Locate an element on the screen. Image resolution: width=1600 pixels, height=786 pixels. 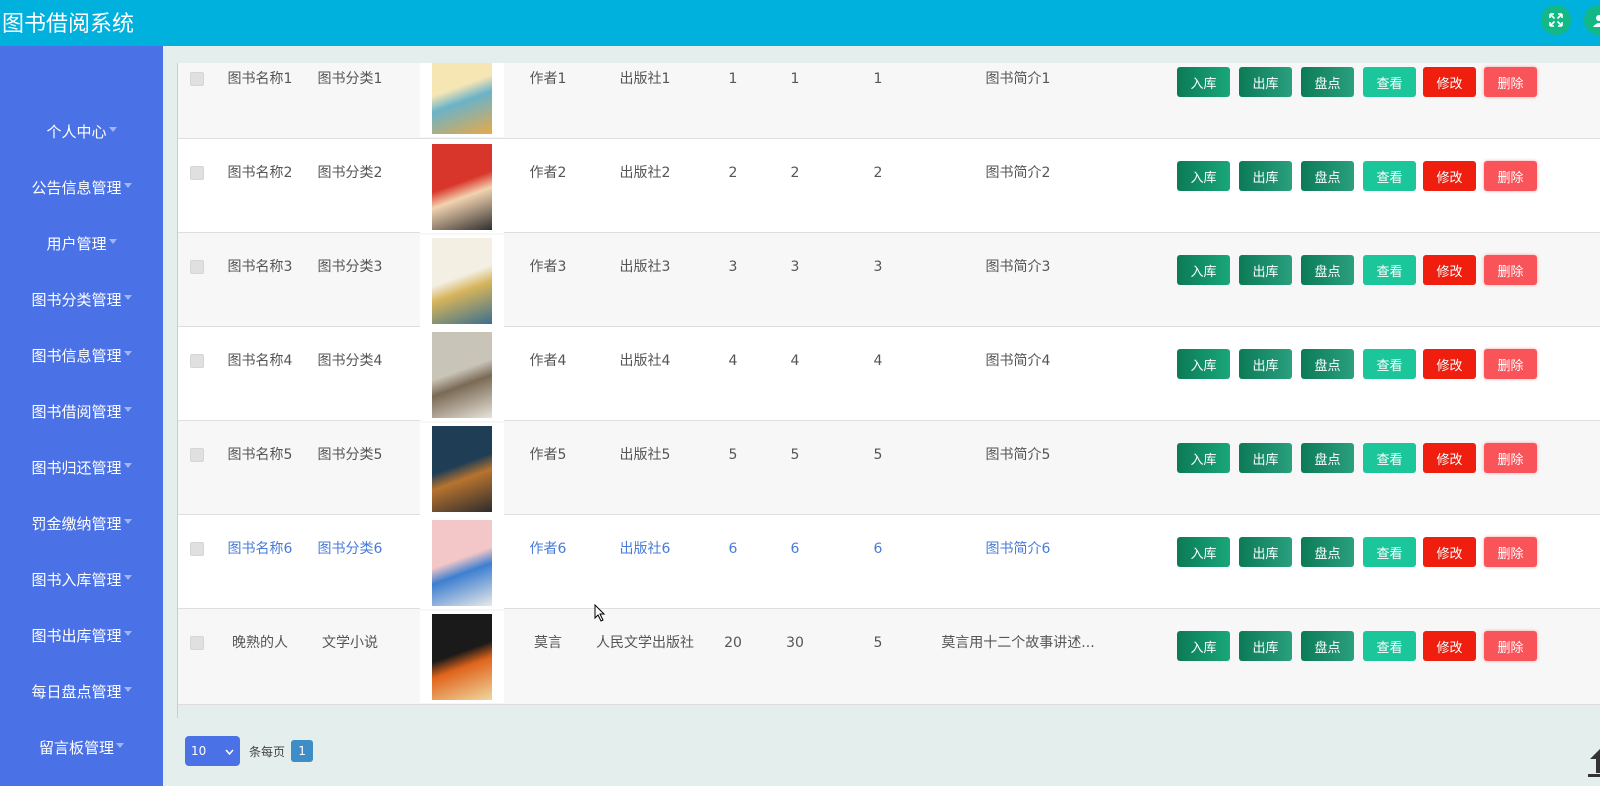
chevron-down-icon is located at coordinates (229, 751).